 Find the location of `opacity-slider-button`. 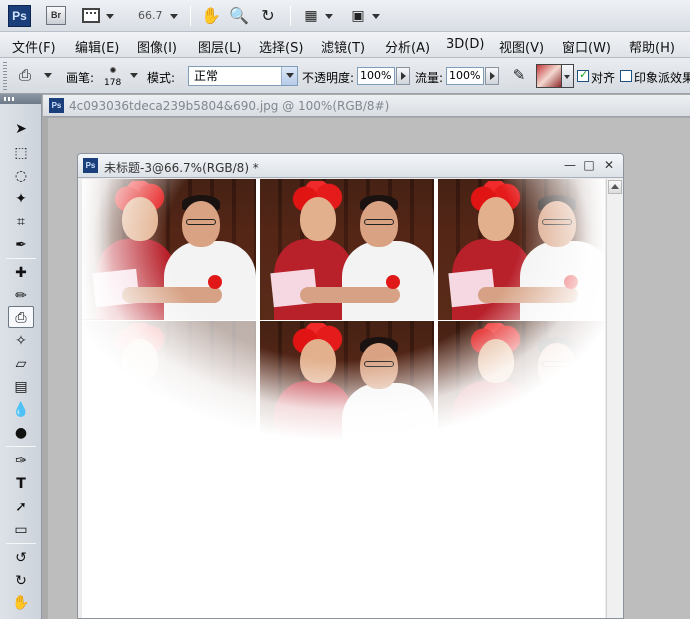

opacity-slider-button is located at coordinates (403, 76).